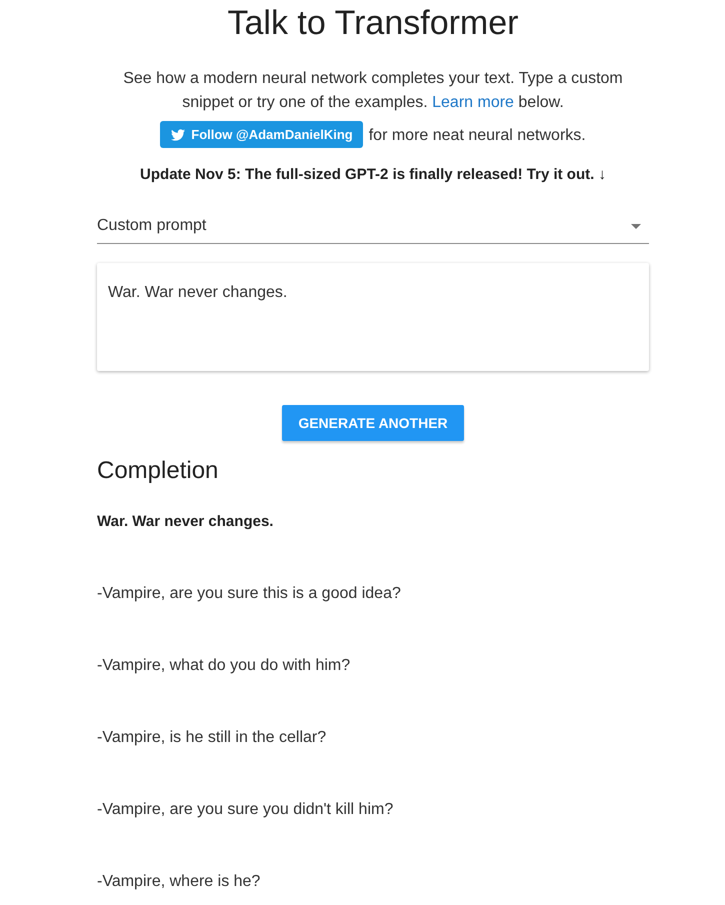  Describe the element at coordinates (261, 134) in the screenshot. I see `follow-button: Follow @AdamDanielKing` at that location.